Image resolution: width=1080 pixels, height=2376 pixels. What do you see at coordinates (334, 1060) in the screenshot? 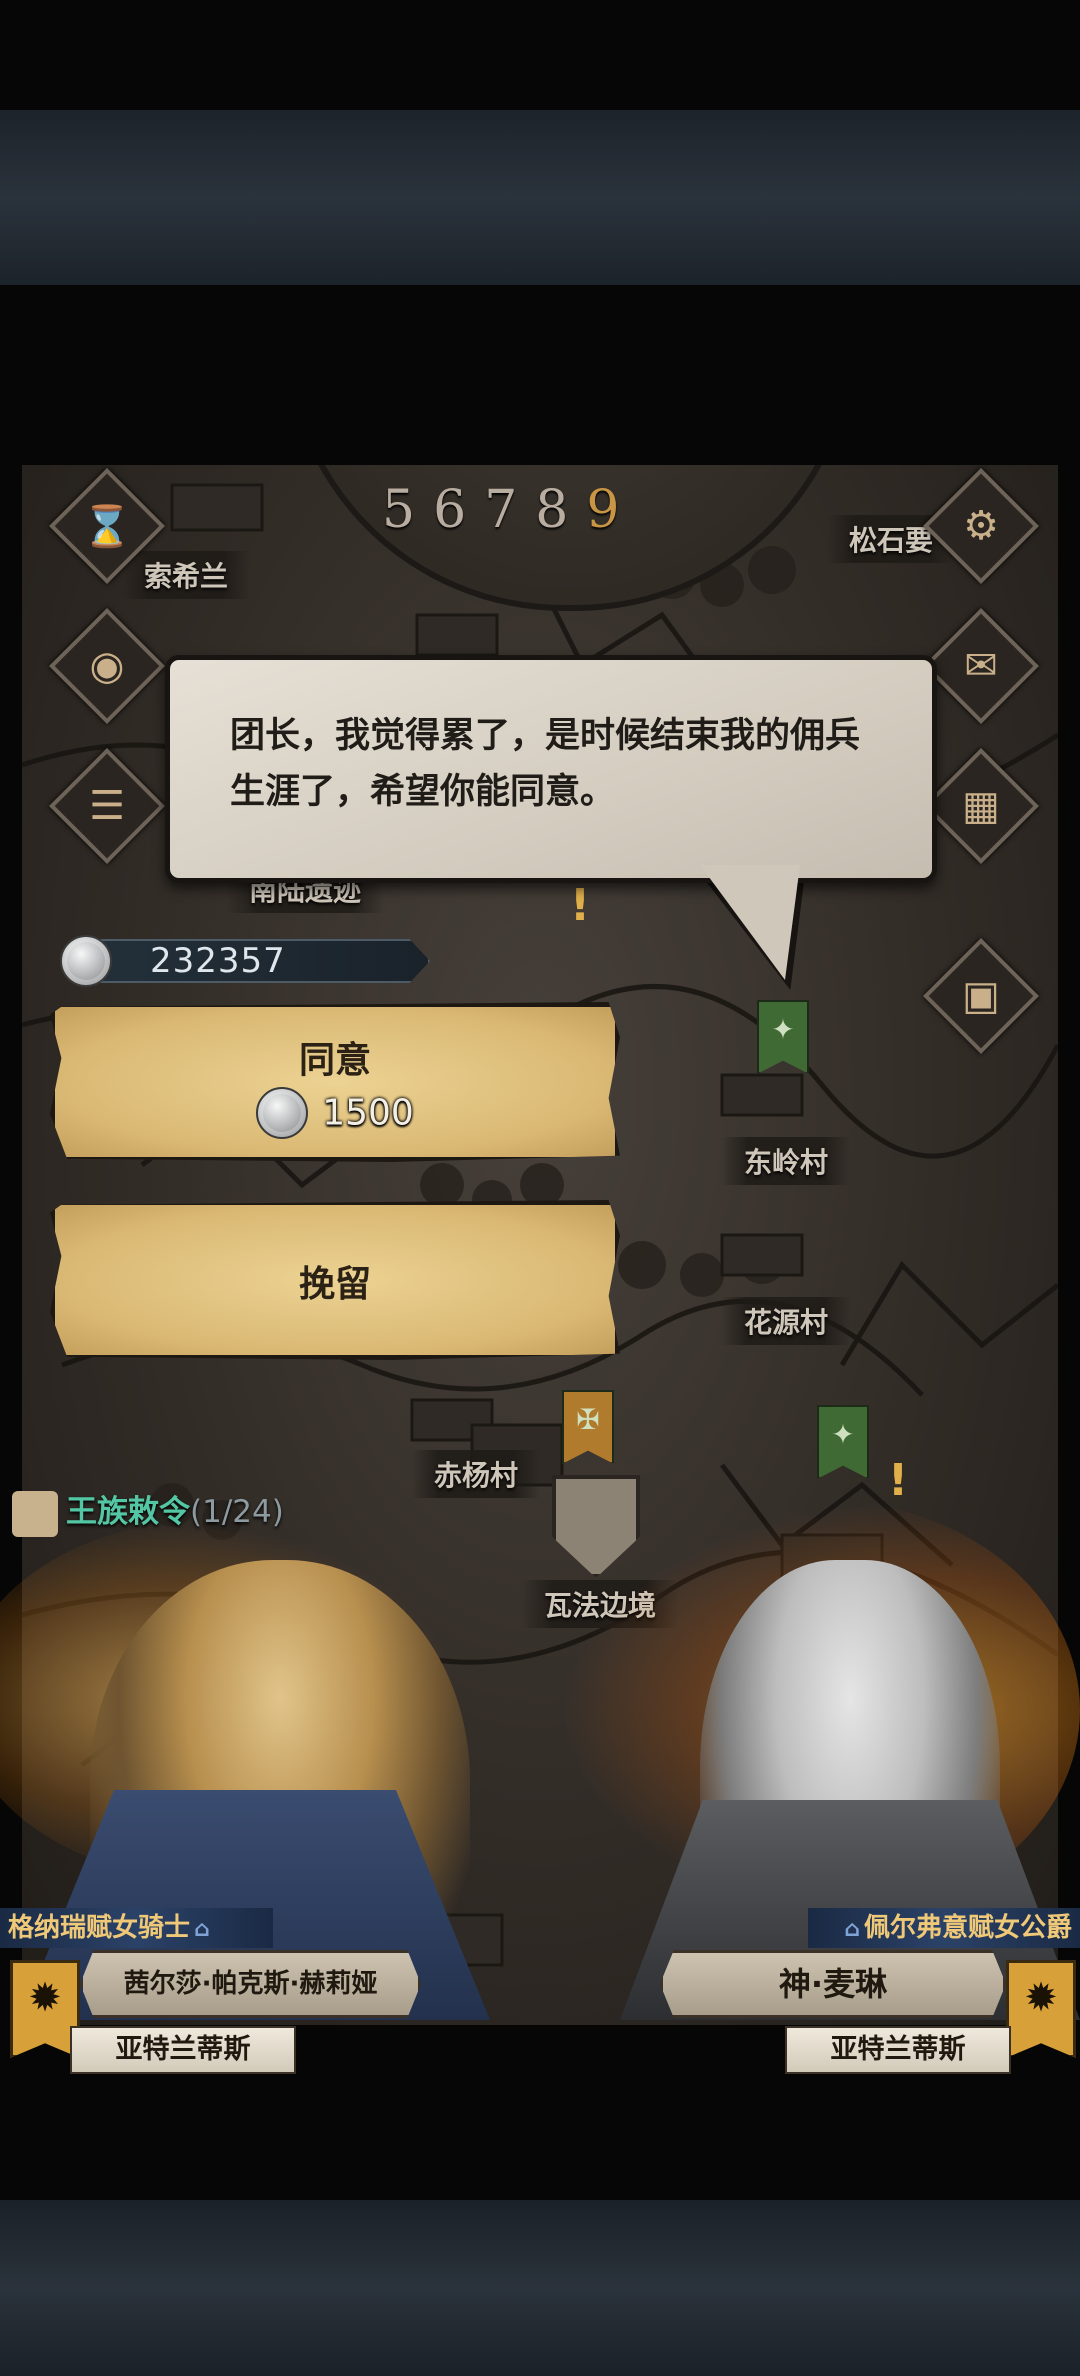
I see `agree-label: 同意` at bounding box center [334, 1060].